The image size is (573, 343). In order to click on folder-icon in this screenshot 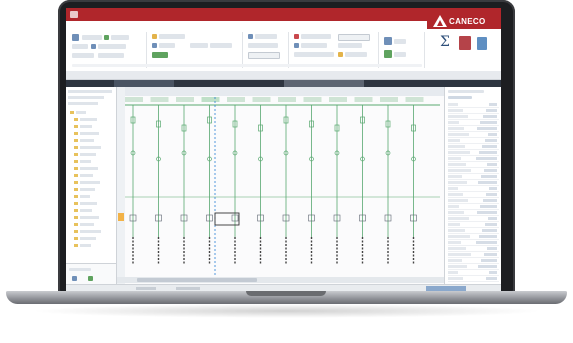, I will do `click(75, 37)`.